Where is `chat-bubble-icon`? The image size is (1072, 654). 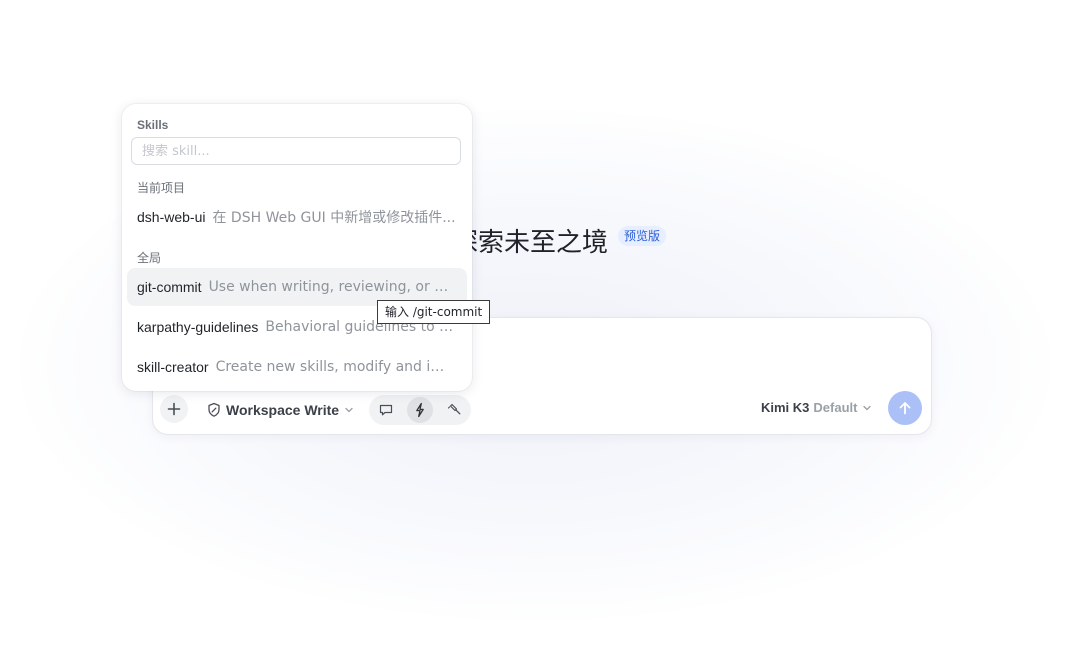 chat-bubble-icon is located at coordinates (386, 410).